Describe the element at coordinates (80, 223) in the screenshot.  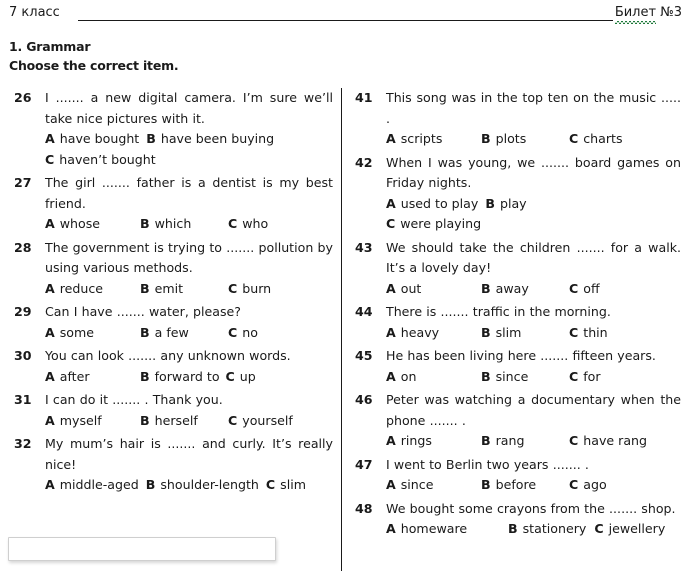
I see `option-text: whose` at that location.